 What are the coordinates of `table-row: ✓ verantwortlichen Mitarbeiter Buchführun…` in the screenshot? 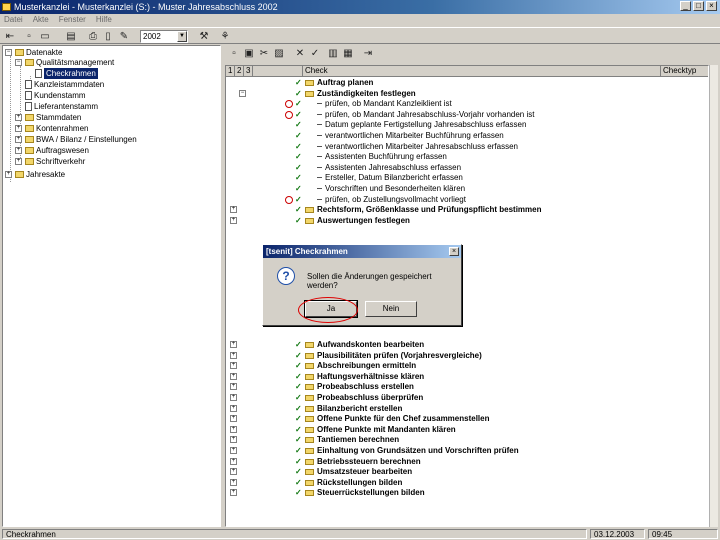 It's located at (467, 136).